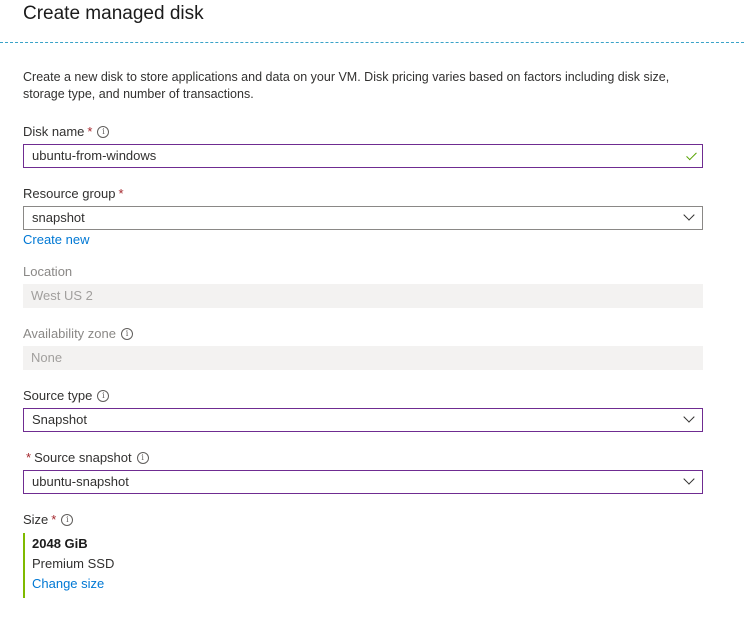  Describe the element at coordinates (363, 296) in the screenshot. I see `location-field: West US 2` at that location.